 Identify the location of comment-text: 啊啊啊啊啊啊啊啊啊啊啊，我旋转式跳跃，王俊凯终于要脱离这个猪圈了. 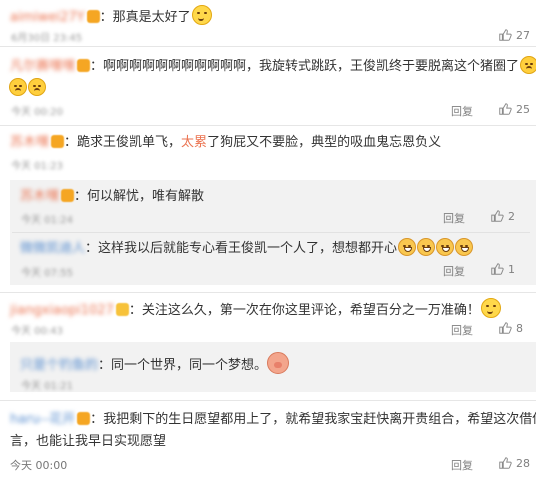
(311, 66).